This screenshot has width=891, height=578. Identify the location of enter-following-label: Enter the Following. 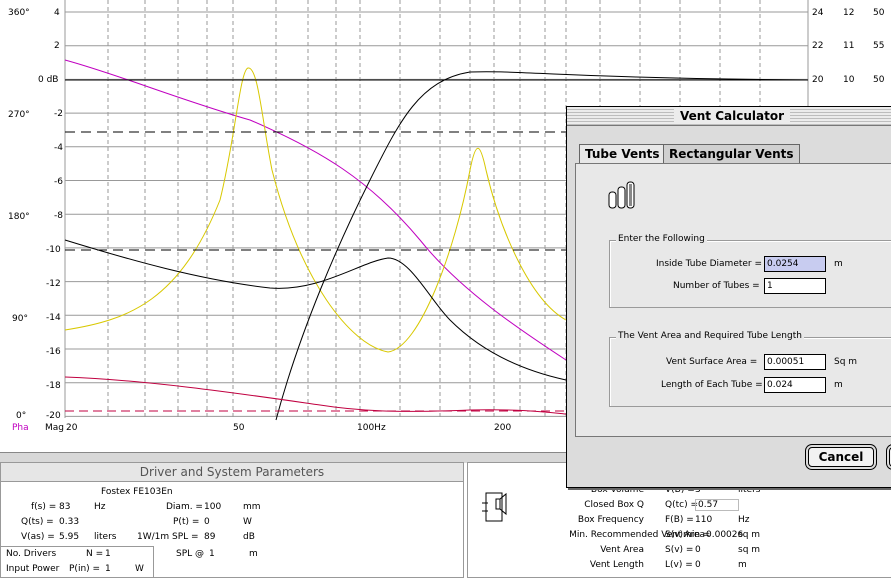
(661, 239).